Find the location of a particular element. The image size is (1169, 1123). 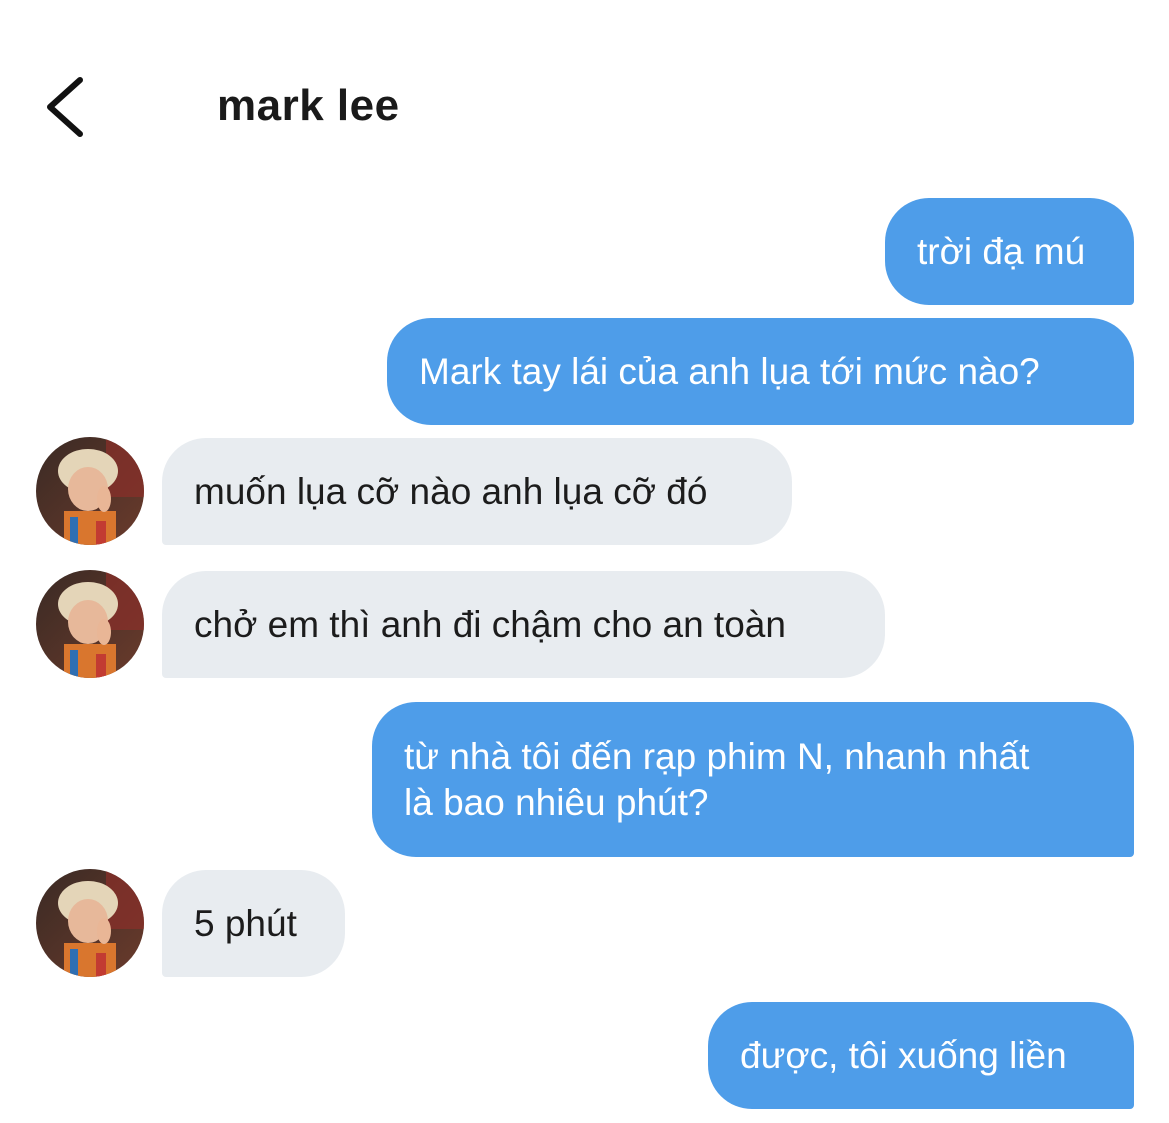

message-text: muốn lụa cỡ nào anh lụa cỡ đó is located at coordinates (451, 491).